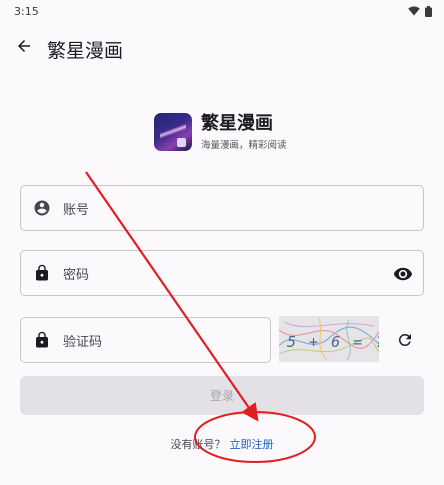 This screenshot has height=485, width=444. What do you see at coordinates (222, 273) in the screenshot?
I see `password-field: 密码` at bounding box center [222, 273].